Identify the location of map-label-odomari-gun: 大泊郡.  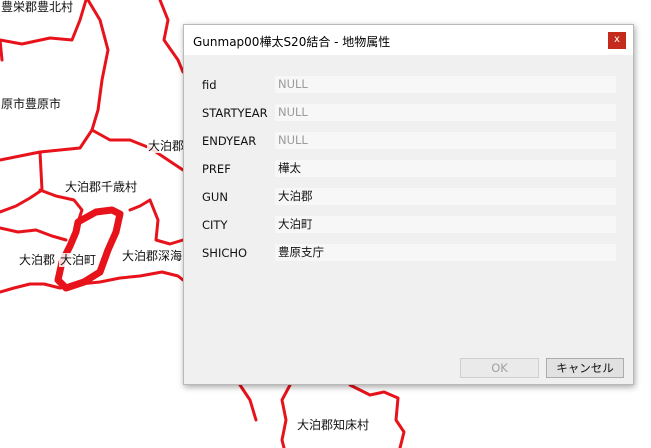
(166, 146).